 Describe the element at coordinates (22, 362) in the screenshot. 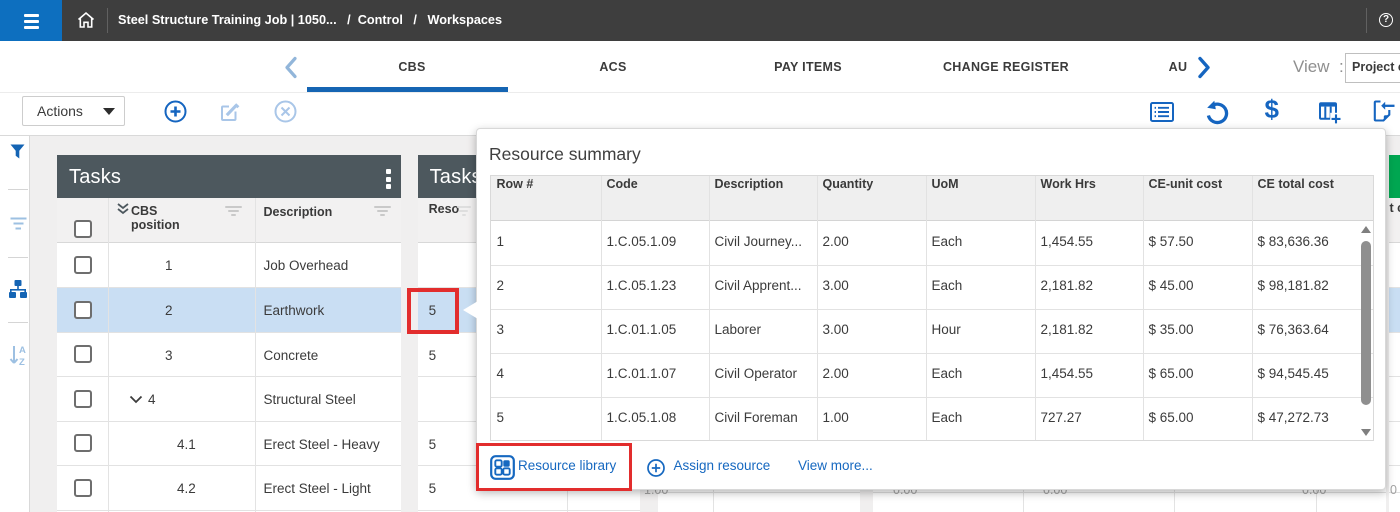

I see `svg-text: Z` at that location.